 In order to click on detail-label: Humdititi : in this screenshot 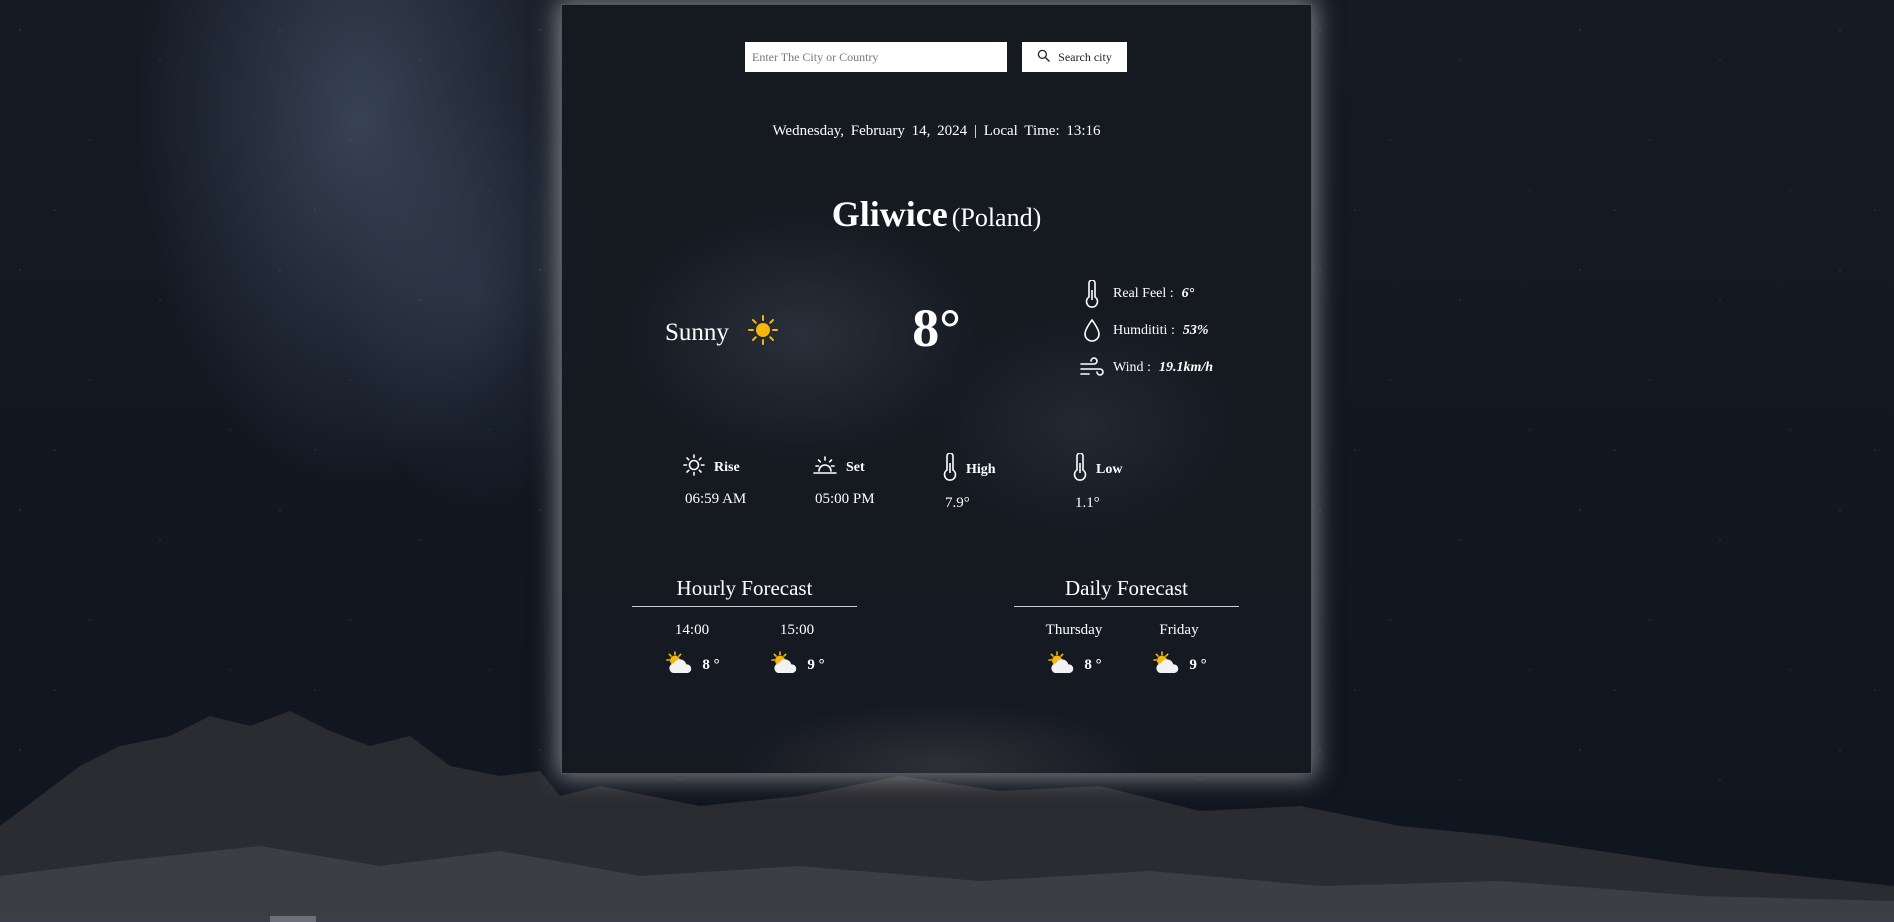, I will do `click(1144, 330)`.